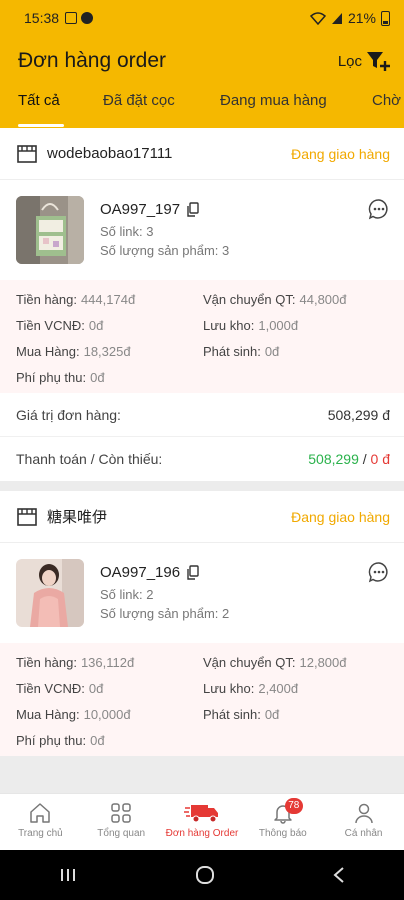 This screenshot has height=900, width=404. Describe the element at coordinates (68, 414) in the screenshot. I see `order-total-label: Giá trị đơn hàng:` at that location.